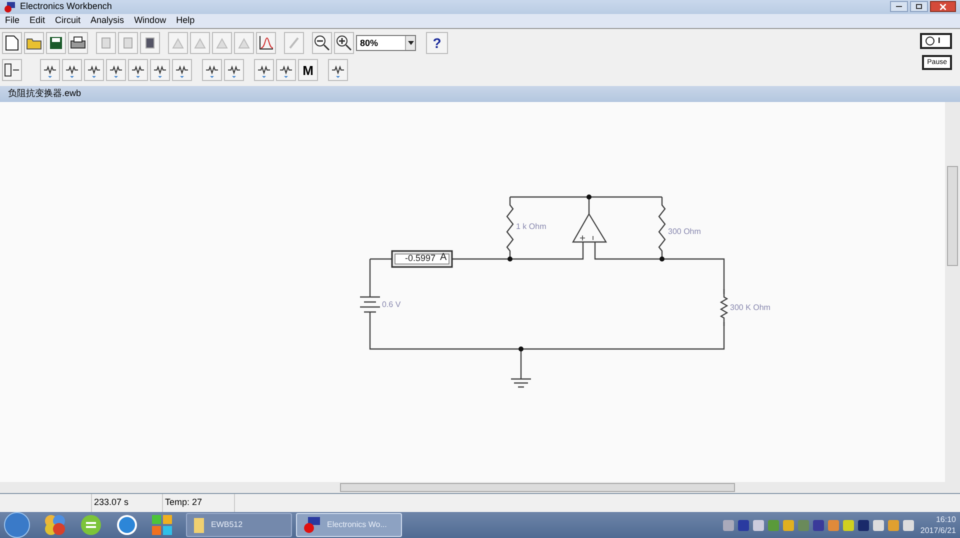 The height and width of the screenshot is (538, 960). I want to click on component-label: 300 K Ohm, so click(750, 308).